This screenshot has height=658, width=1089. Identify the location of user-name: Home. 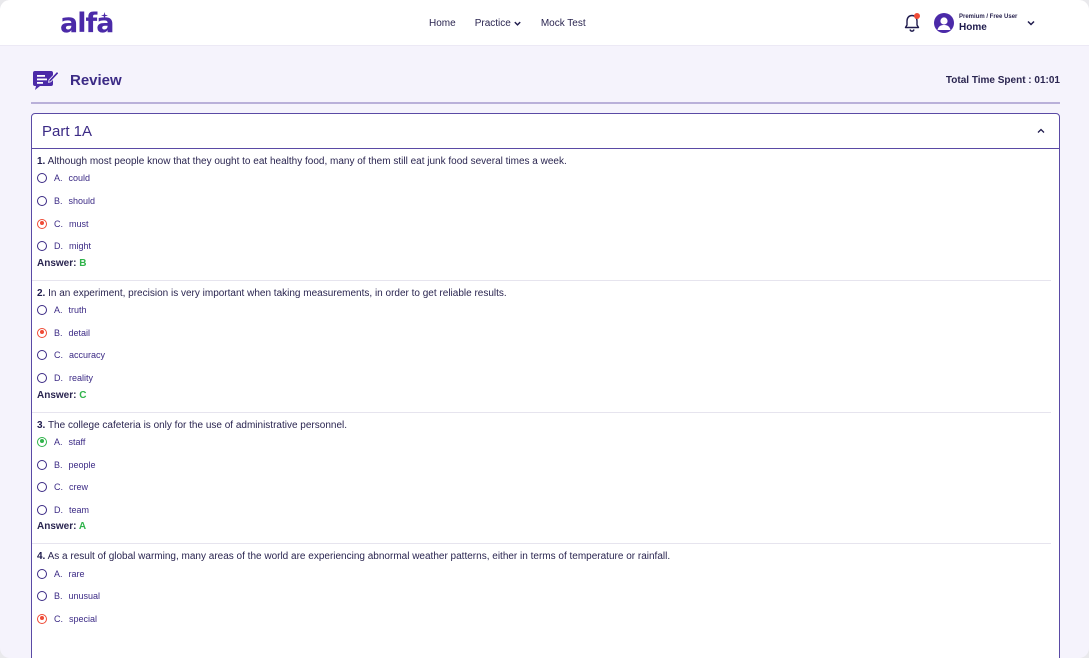
(973, 27).